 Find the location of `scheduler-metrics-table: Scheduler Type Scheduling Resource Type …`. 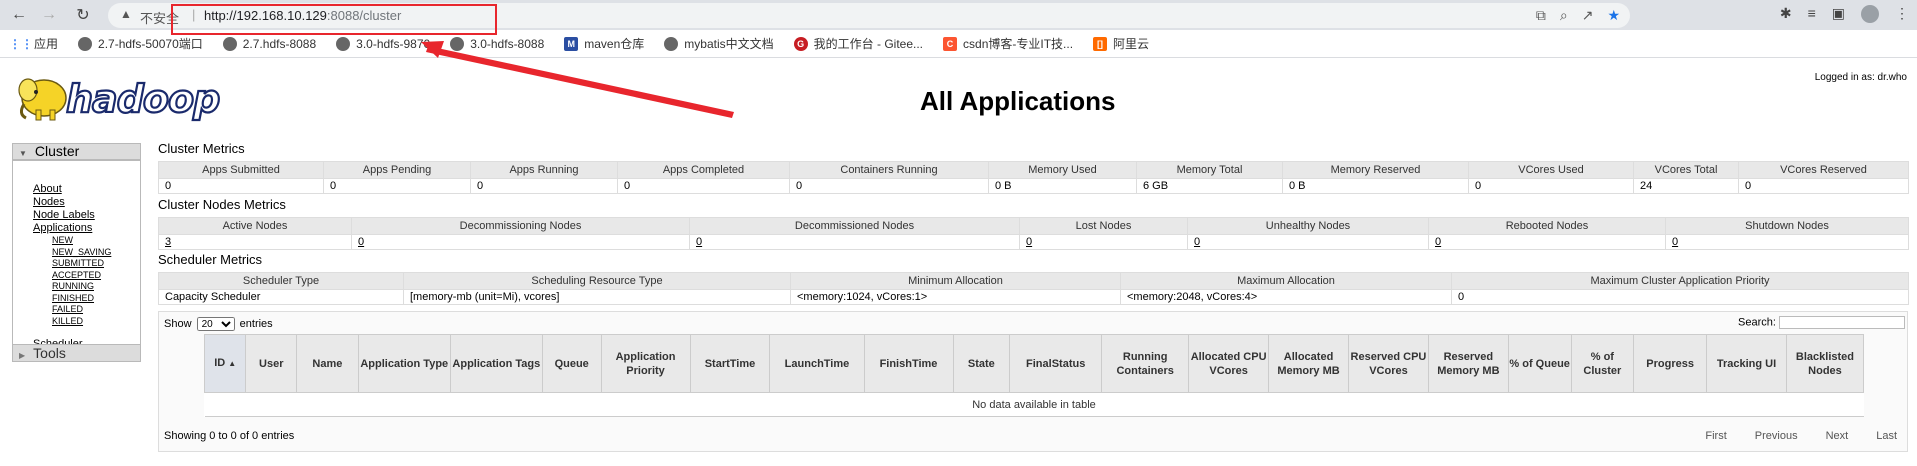

scheduler-metrics-table: Scheduler Type Scheduling Resource Type … is located at coordinates (1033, 288).